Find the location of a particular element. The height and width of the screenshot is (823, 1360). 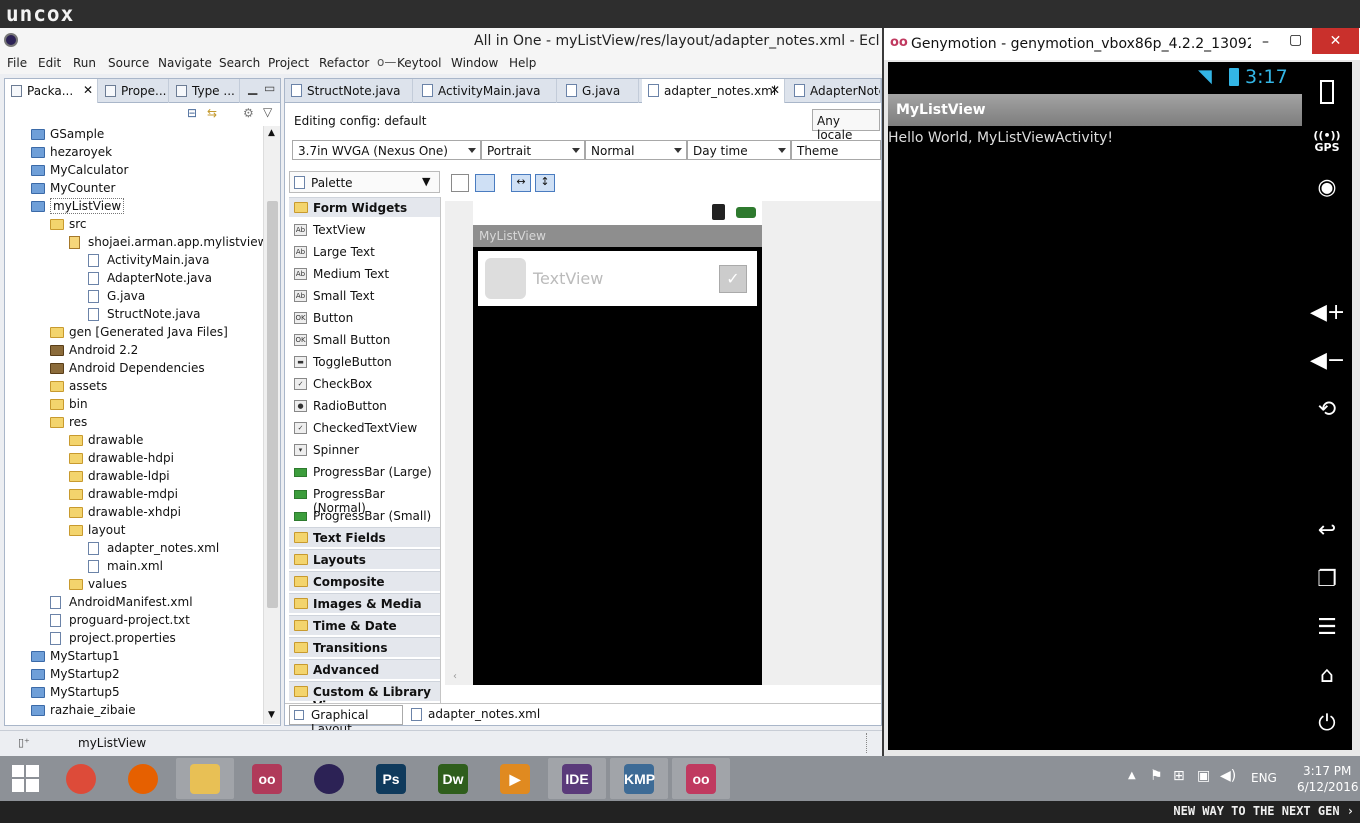

tree-item: layout is located at coordinates (134, 531).